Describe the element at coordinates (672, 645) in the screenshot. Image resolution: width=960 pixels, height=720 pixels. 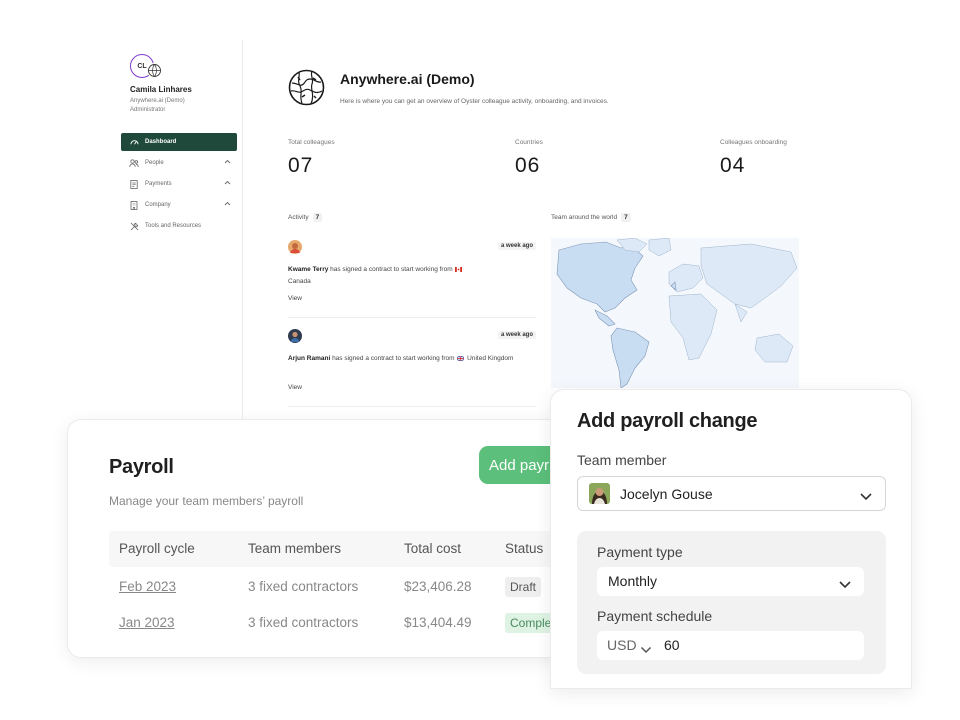
I see `amount-input: 60` at that location.